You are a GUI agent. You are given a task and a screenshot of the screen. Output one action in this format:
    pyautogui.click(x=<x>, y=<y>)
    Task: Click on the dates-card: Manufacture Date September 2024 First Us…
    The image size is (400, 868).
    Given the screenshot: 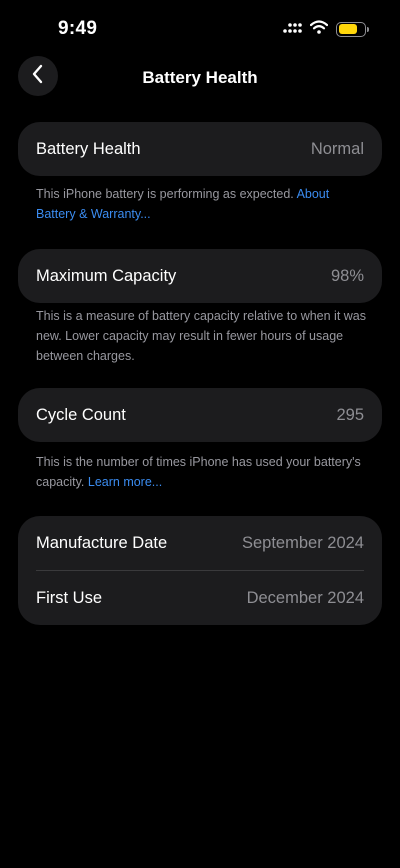 What is the action you would take?
    pyautogui.click(x=200, y=570)
    